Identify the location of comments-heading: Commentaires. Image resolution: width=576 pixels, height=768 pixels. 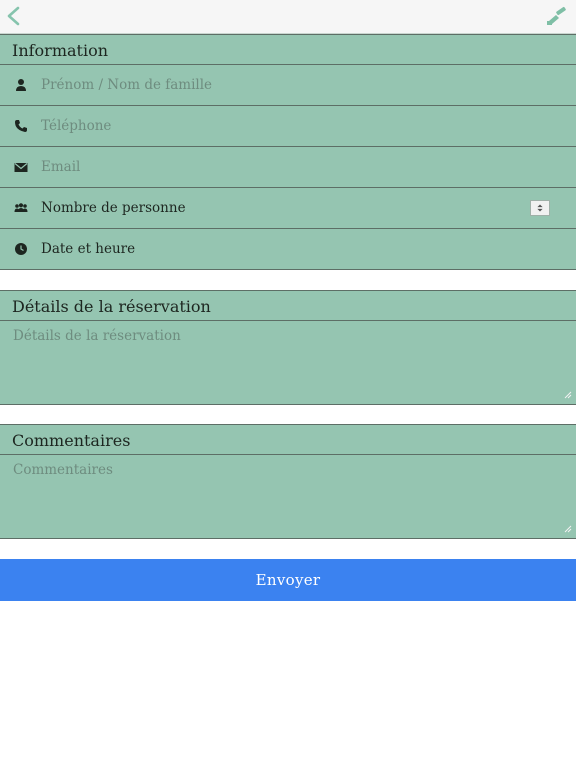
(288, 439).